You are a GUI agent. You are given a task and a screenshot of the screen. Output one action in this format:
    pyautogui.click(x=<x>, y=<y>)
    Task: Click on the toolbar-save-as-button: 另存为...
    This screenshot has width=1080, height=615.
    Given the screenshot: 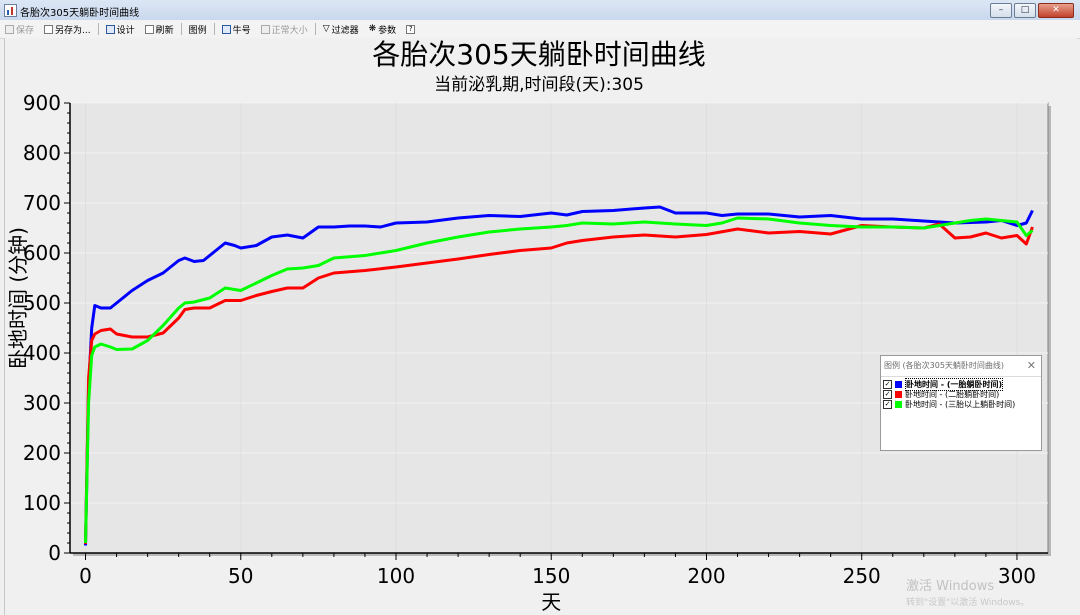 What is the action you would take?
    pyautogui.click(x=67, y=29)
    